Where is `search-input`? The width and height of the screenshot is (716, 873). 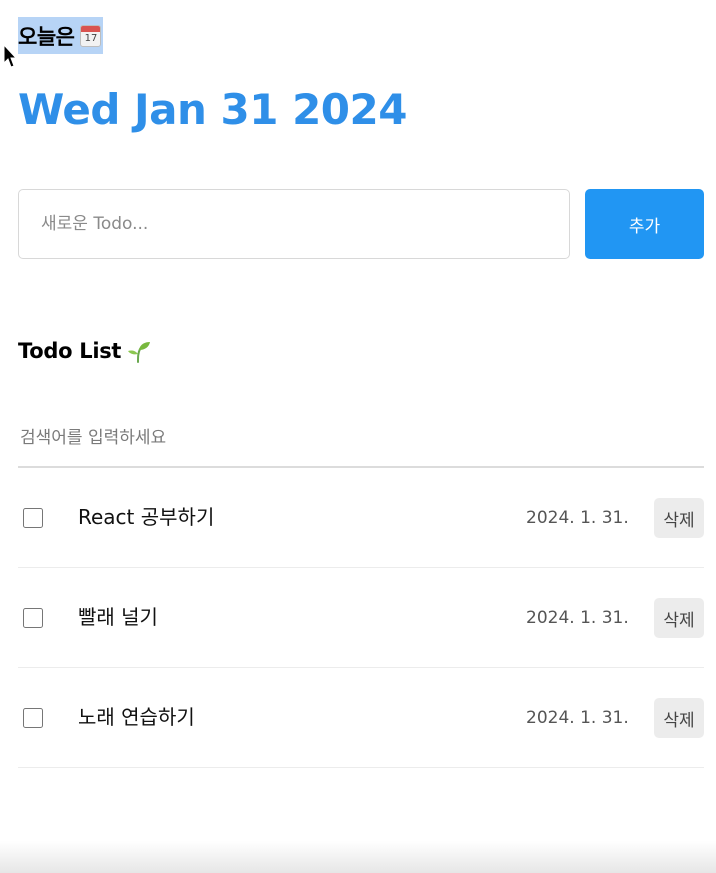
search-input is located at coordinates (361, 439).